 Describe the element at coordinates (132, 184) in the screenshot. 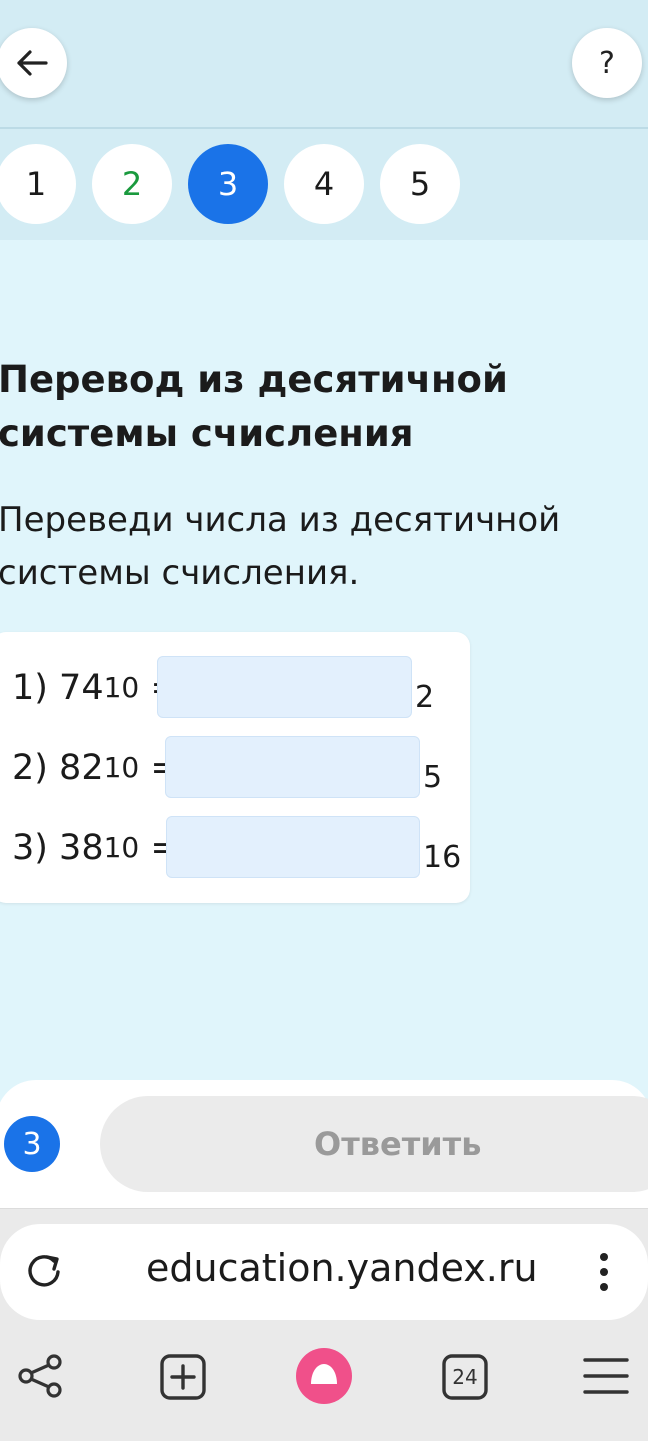

I see `tab-2: 2` at that location.